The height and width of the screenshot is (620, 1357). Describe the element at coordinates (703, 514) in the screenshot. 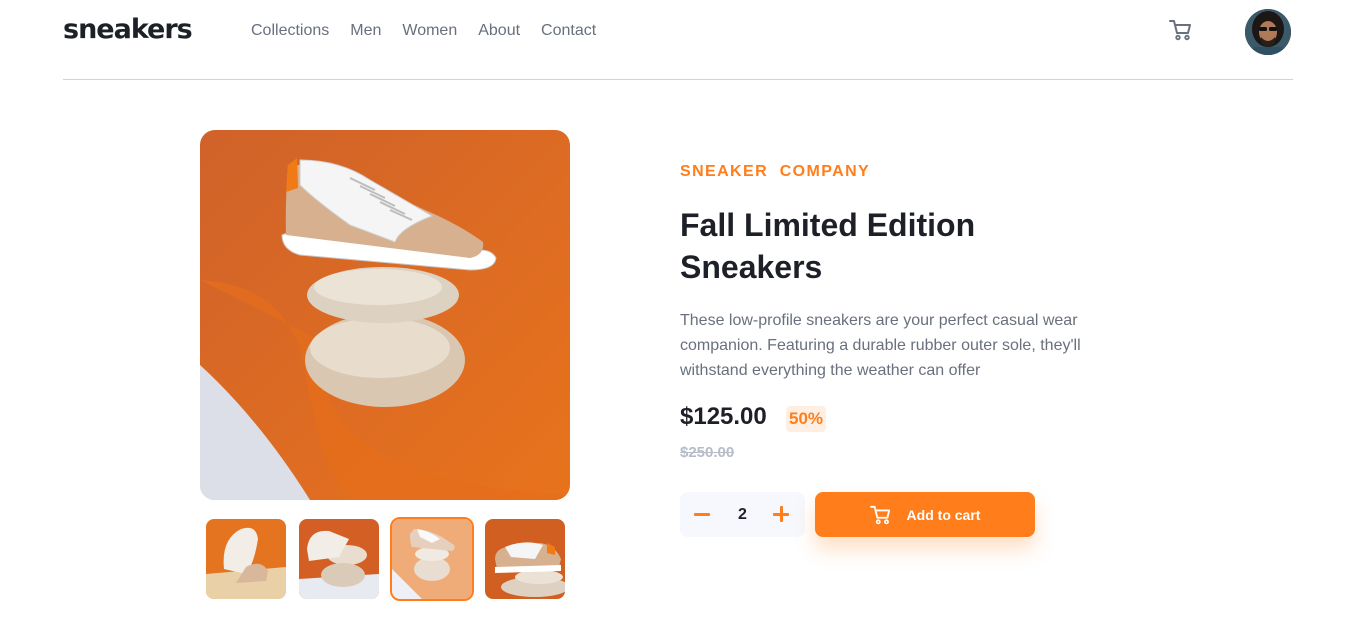

I see `minus-icon` at that location.